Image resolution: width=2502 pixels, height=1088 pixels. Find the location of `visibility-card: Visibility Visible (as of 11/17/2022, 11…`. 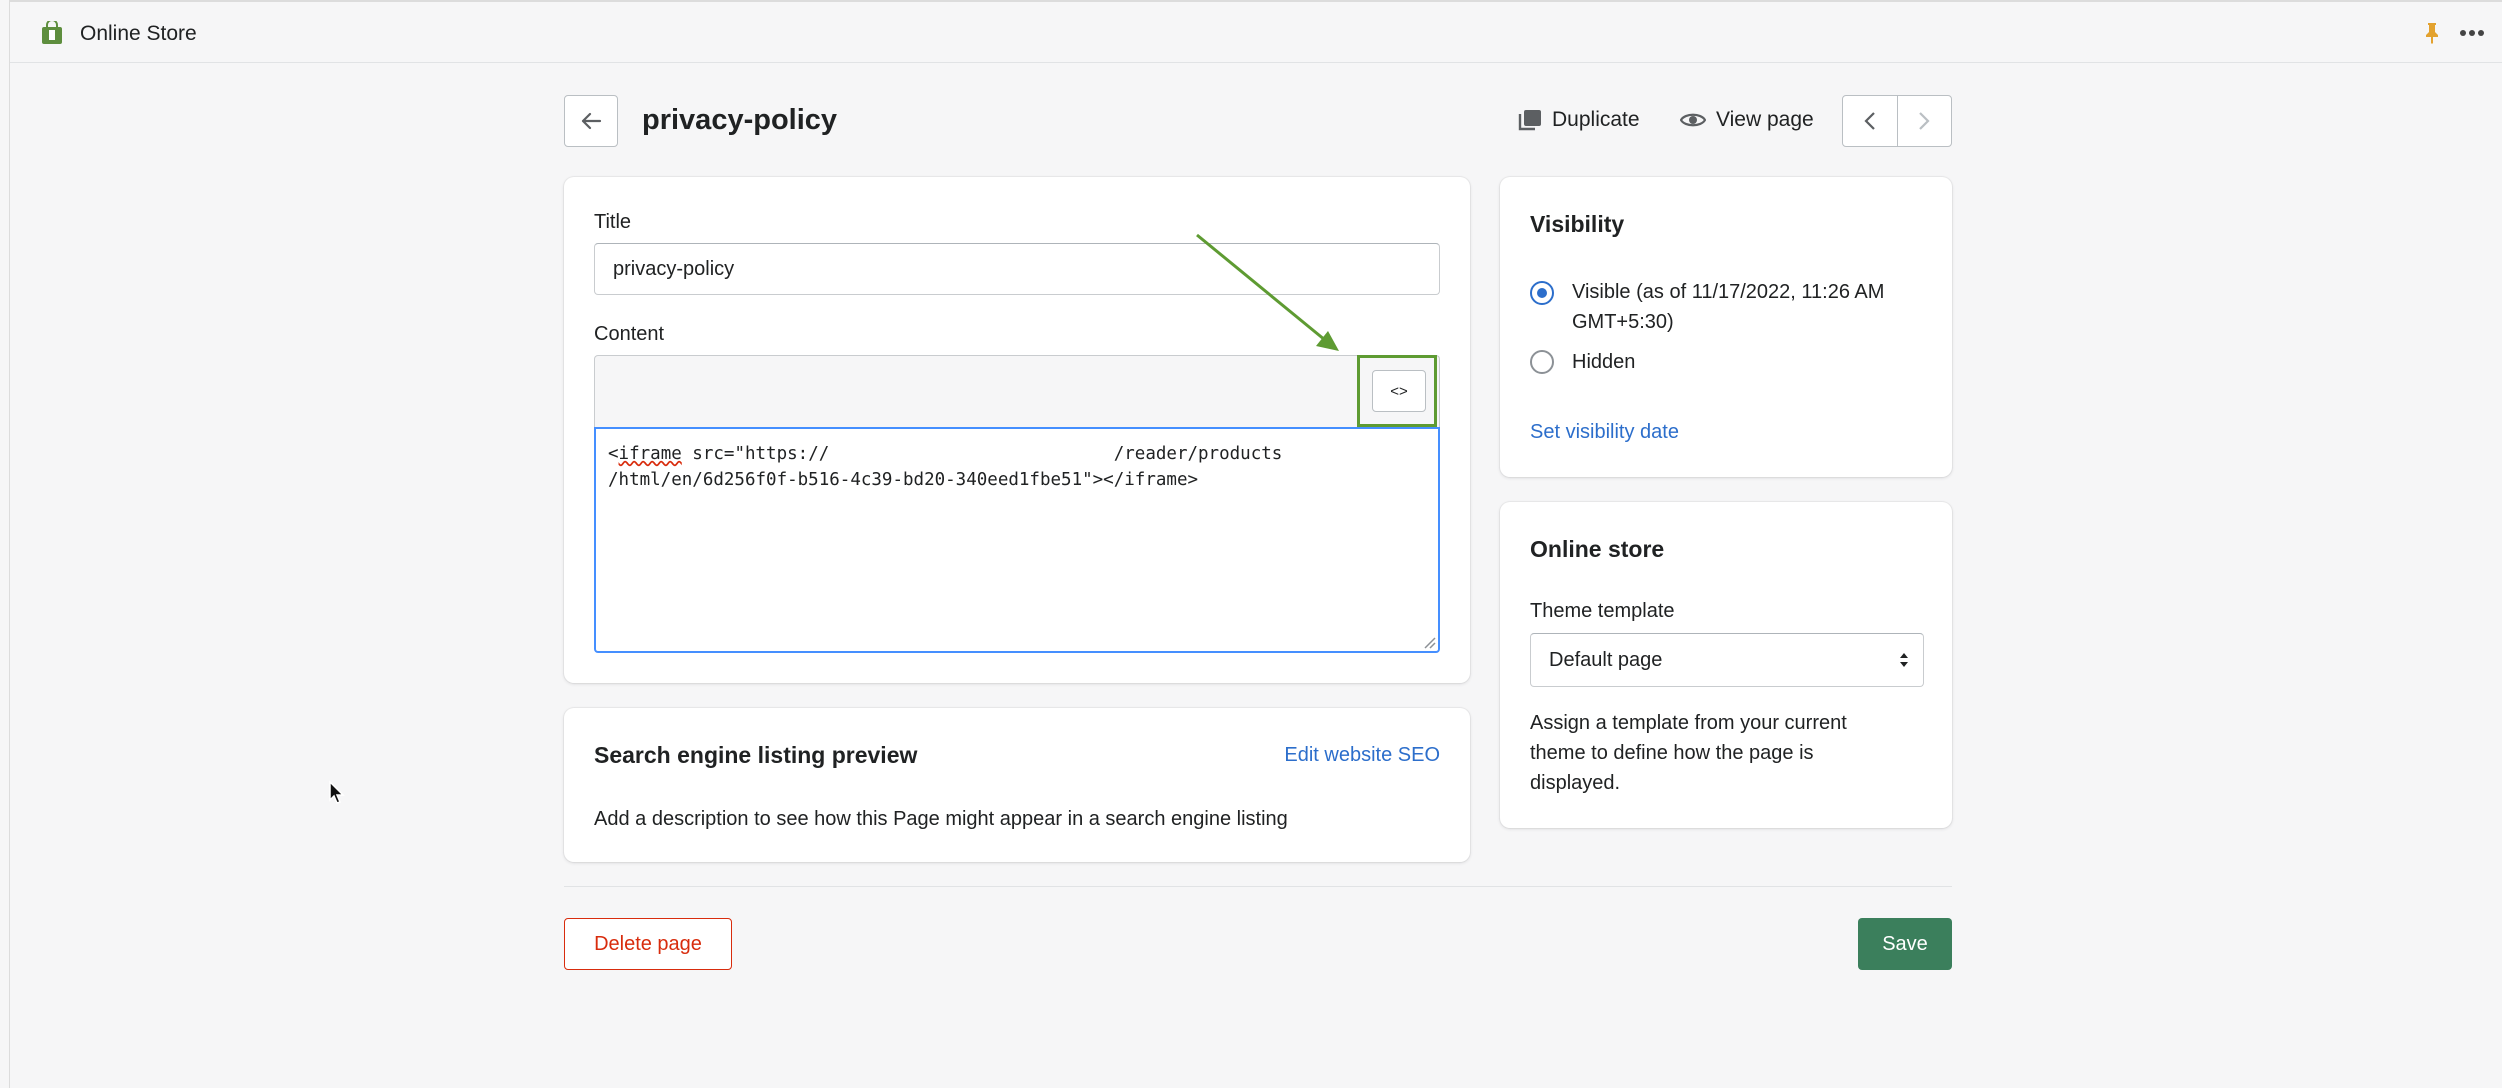

visibility-card: Visibility Visible (as of 11/17/2022, 11… is located at coordinates (1726, 327).